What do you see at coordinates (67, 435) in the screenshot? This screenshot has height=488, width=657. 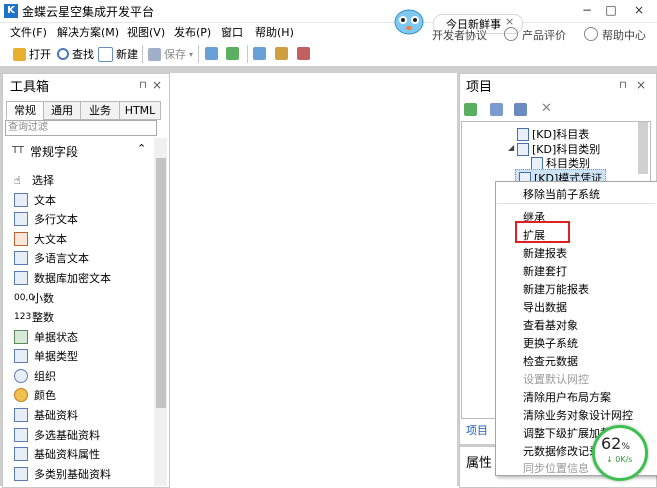 I see `item-label: 多选基础资料` at bounding box center [67, 435].